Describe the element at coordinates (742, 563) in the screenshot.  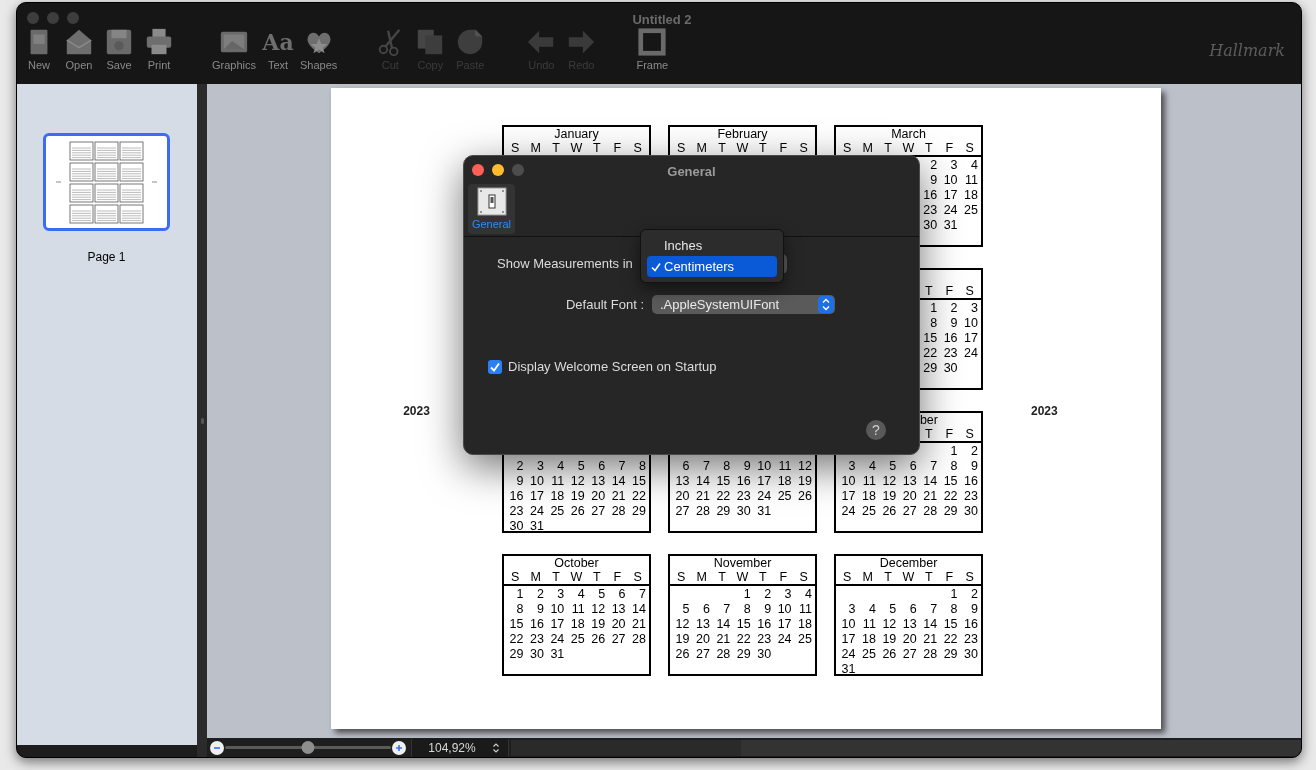
I see `month-title: November` at that location.